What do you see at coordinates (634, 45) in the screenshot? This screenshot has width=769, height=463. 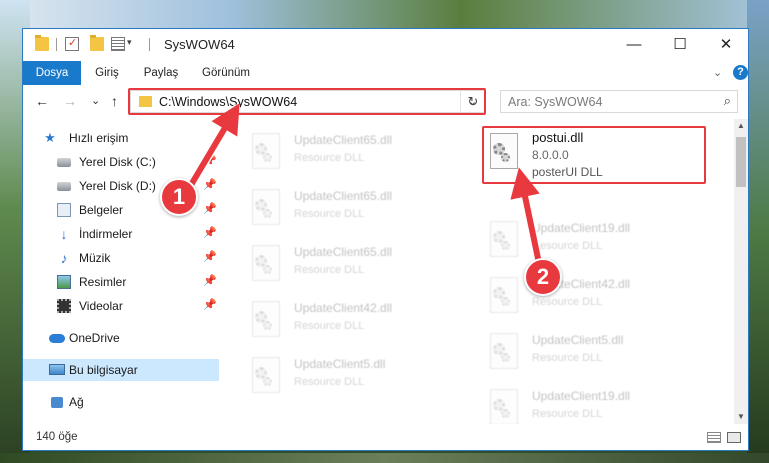 I see `minimize-button: —` at bounding box center [634, 45].